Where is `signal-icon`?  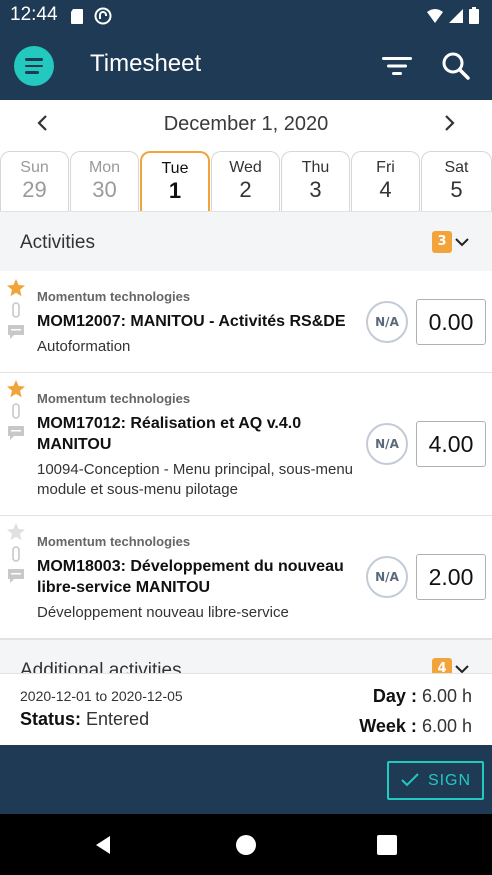 signal-icon is located at coordinates (456, 16).